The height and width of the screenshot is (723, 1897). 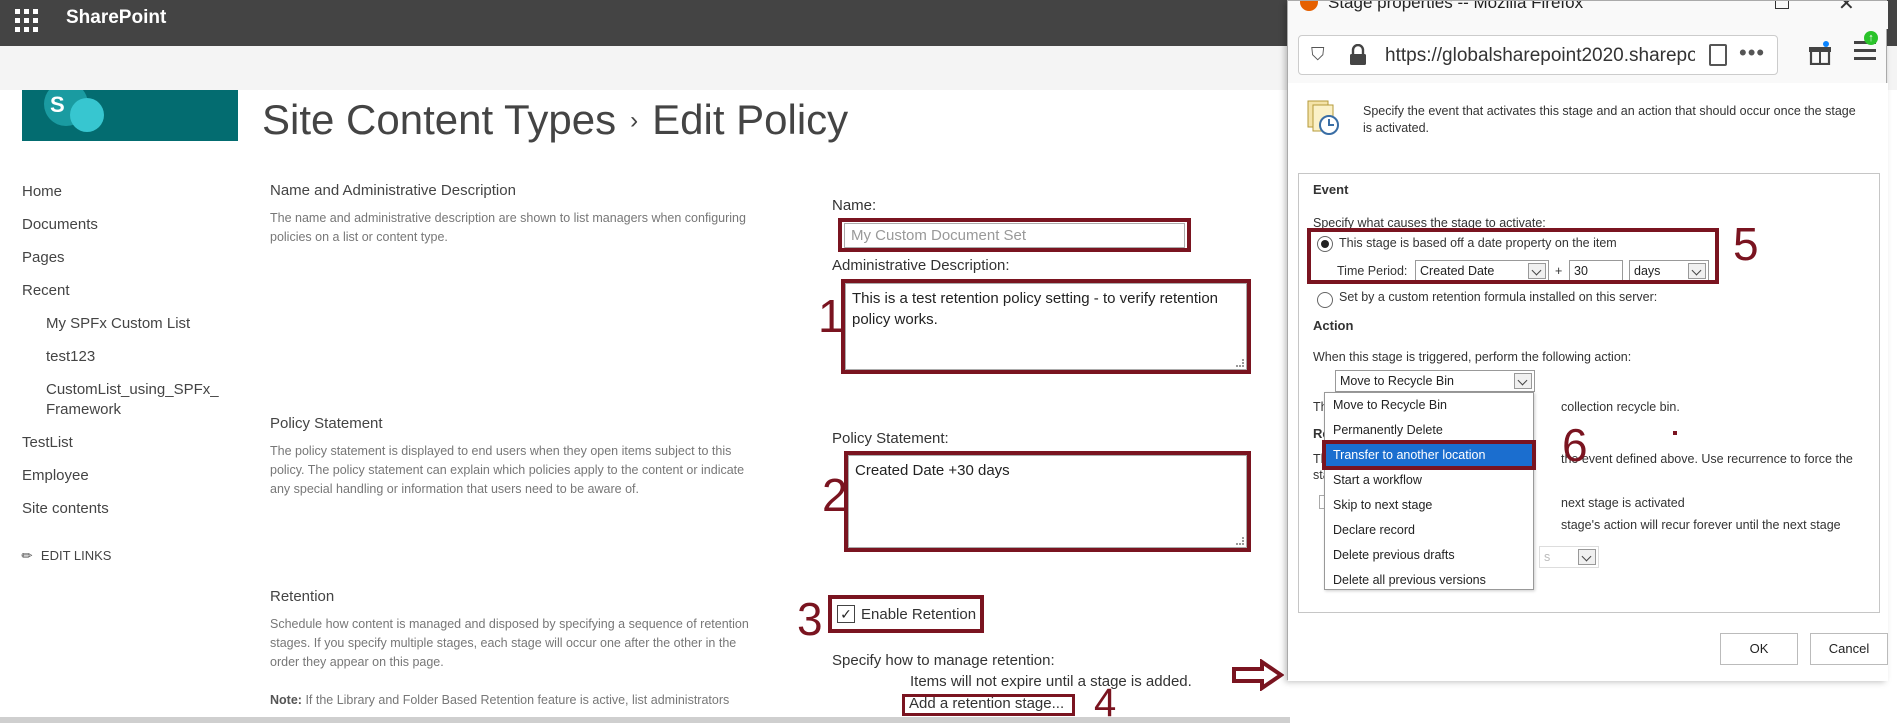 I want to click on dropdown-option-start-workflow: Start a workflow, so click(x=1429, y=480).